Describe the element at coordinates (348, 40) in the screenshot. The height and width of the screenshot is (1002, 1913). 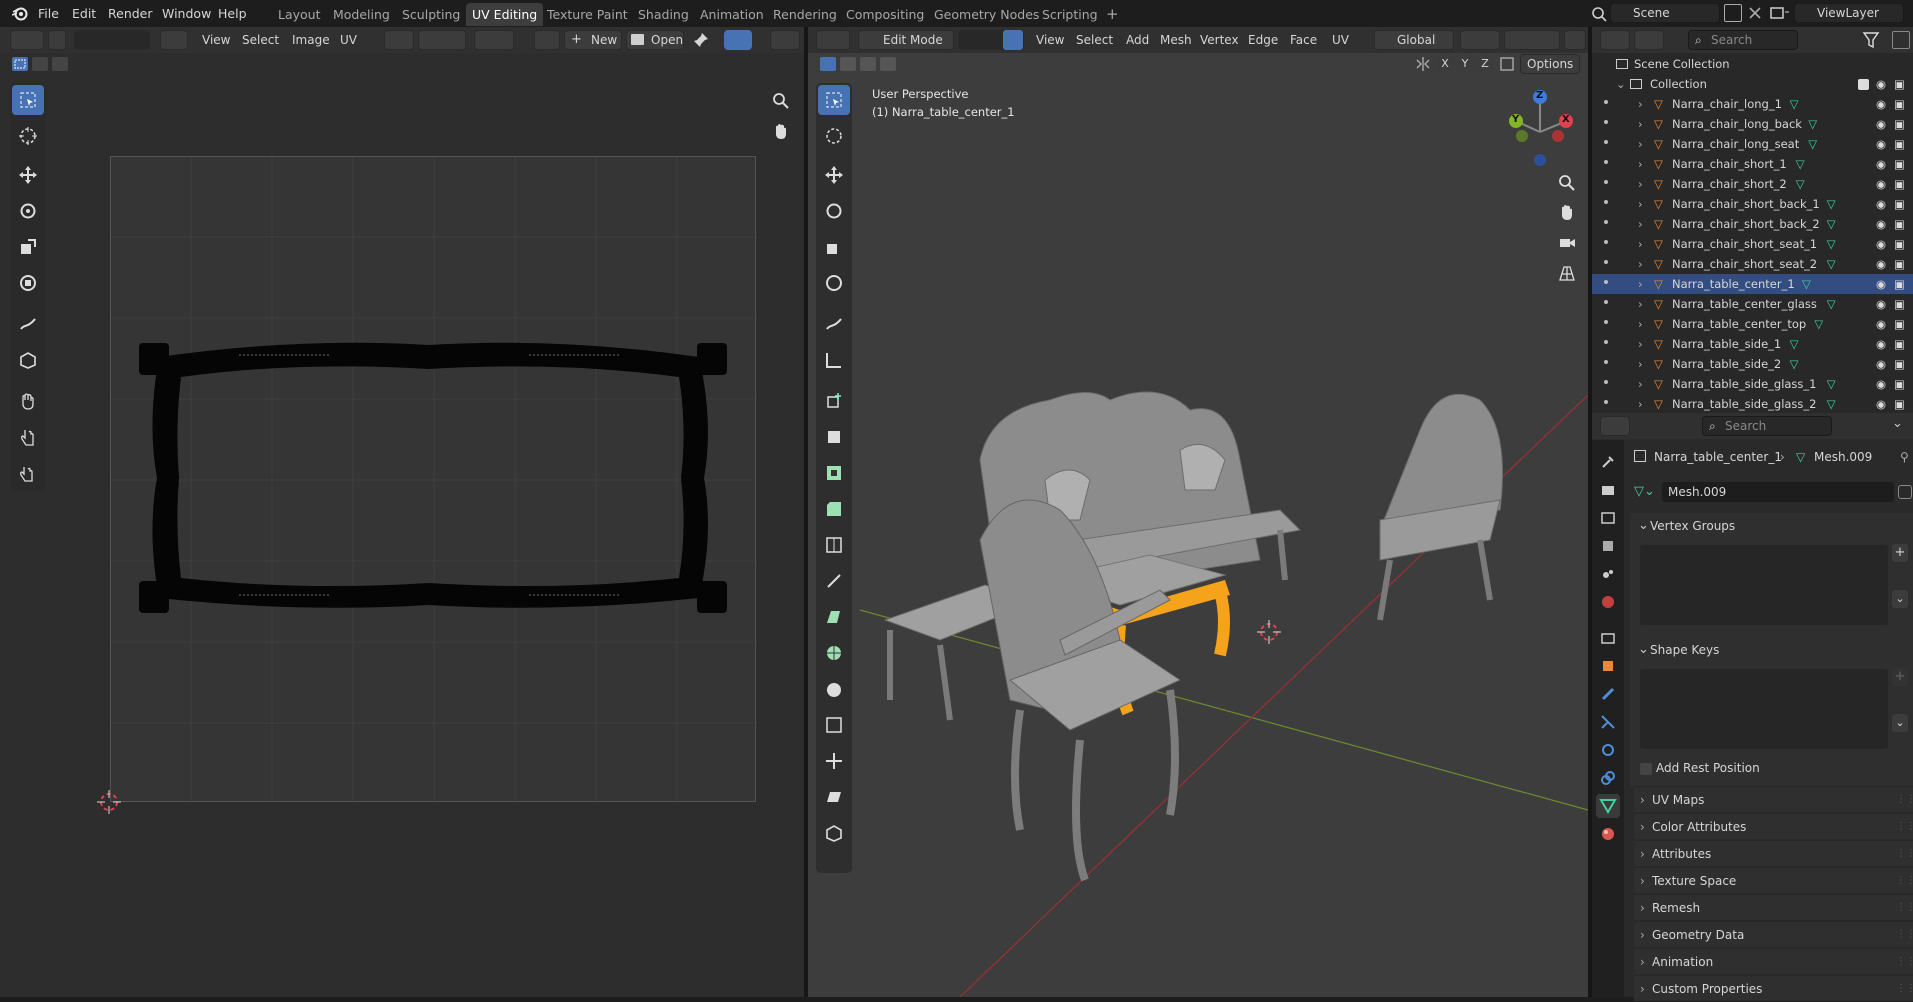
I see `uv-menu-uv: UV` at that location.